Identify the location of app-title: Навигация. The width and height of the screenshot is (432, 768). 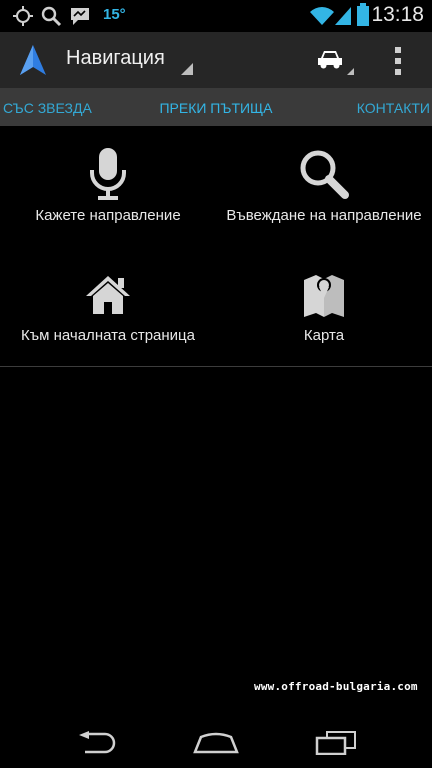
(115, 58).